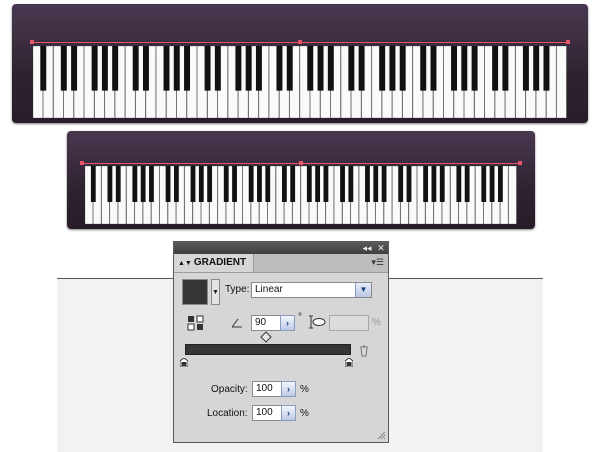  What do you see at coordinates (381, 435) in the screenshot?
I see `resize-grip-icon` at bounding box center [381, 435].